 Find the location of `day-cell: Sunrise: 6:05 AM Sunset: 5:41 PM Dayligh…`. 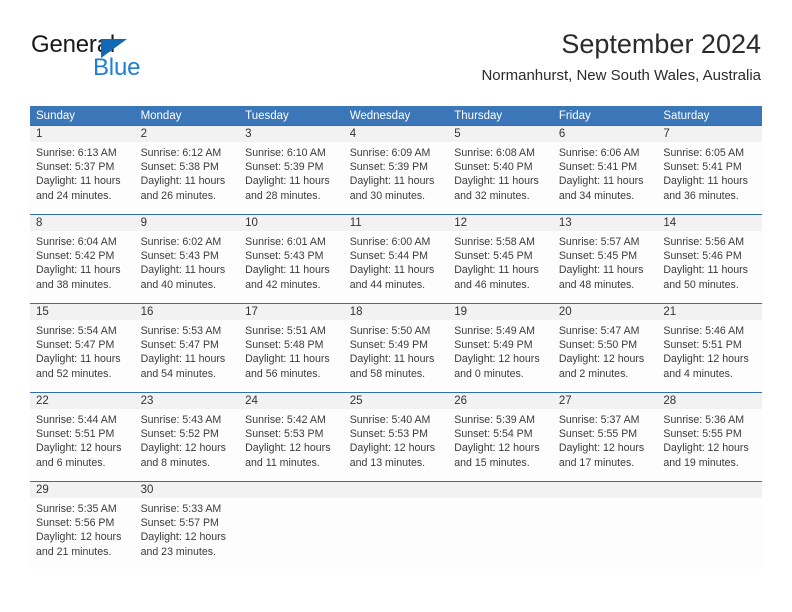

day-cell: Sunrise: 6:05 AM Sunset: 5:41 PM Dayligh… is located at coordinates (709, 178).